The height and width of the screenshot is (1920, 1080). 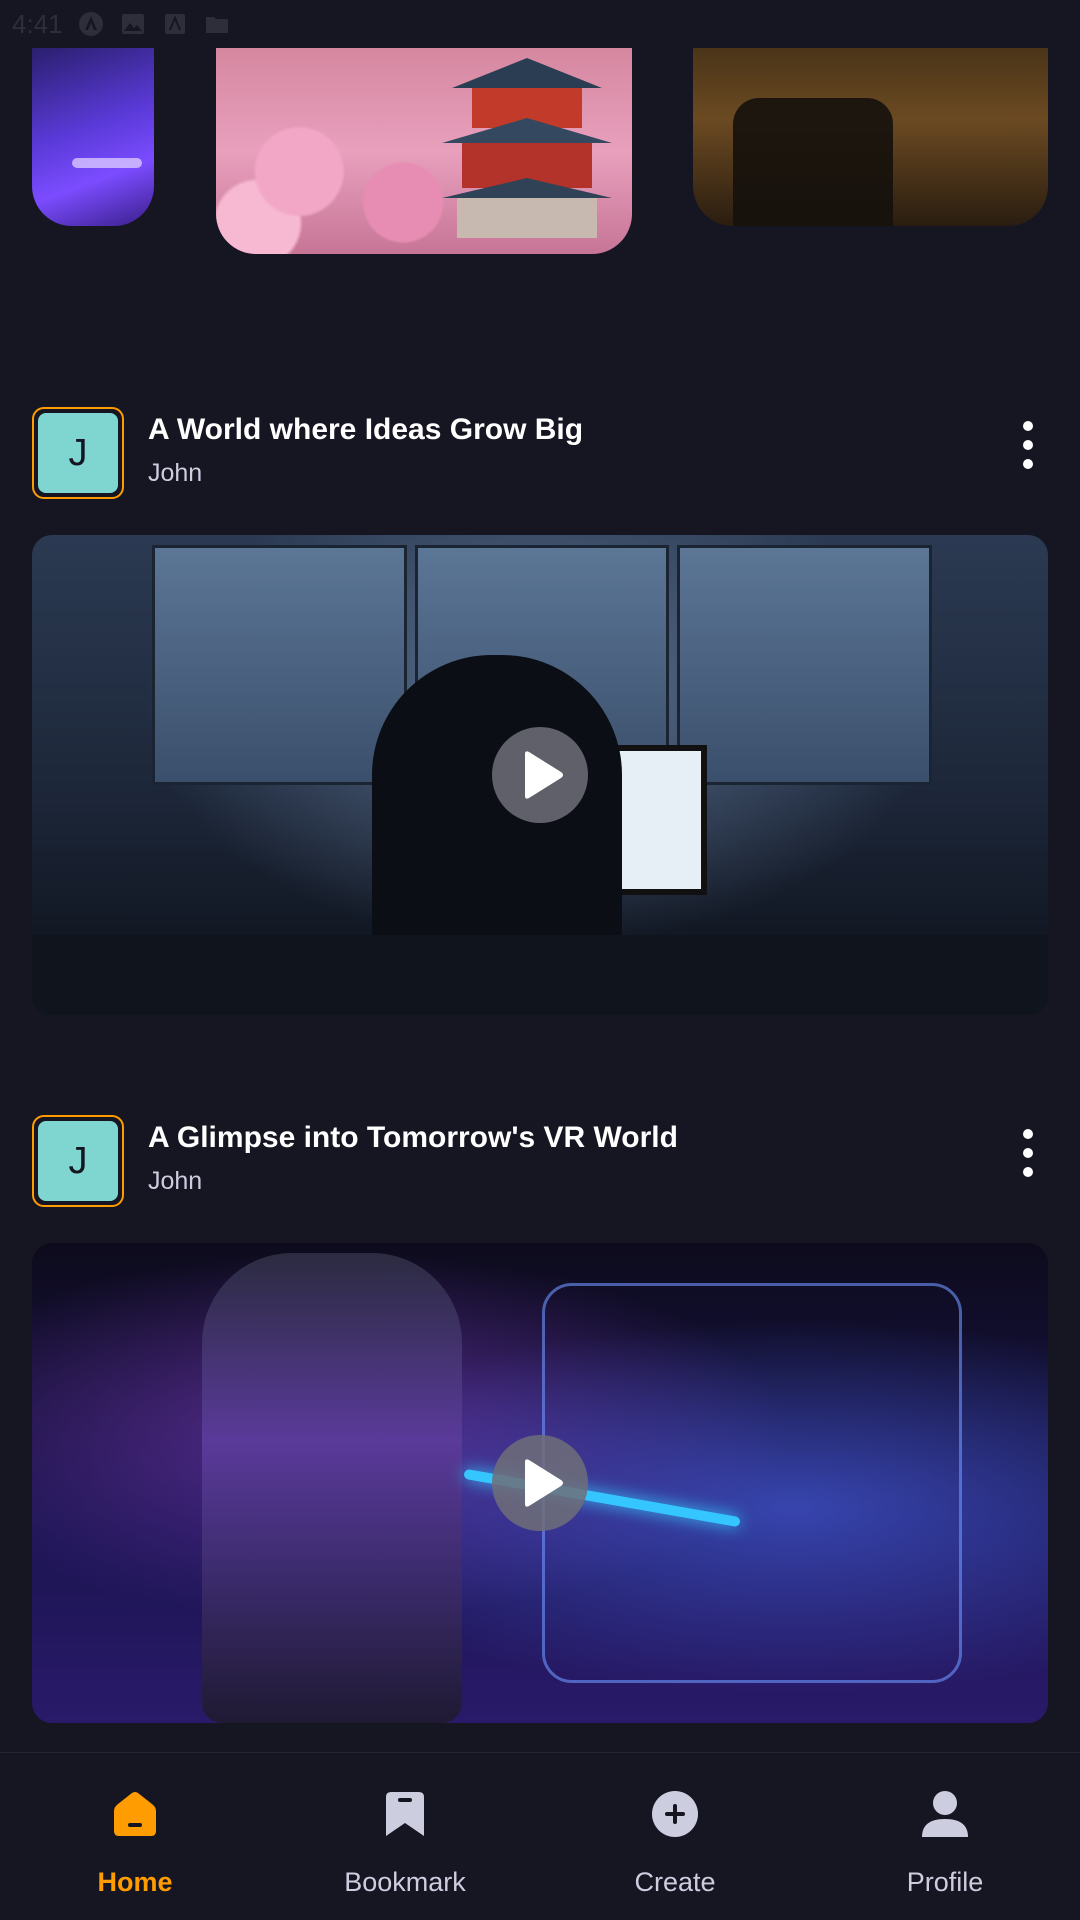 I want to click on cherry-blossom-pagoda-image, so click(x=527, y=148).